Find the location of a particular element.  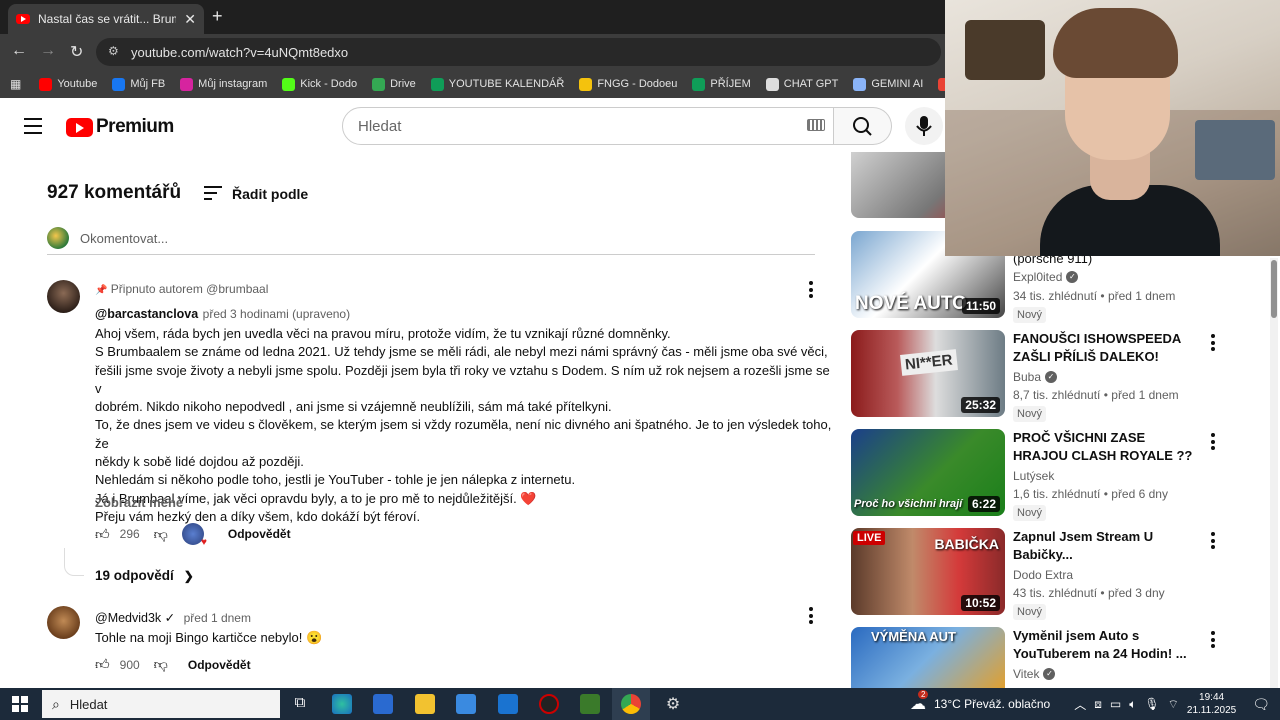

comment-time: před 3 hodinami (upraveno) is located at coordinates (276, 314).